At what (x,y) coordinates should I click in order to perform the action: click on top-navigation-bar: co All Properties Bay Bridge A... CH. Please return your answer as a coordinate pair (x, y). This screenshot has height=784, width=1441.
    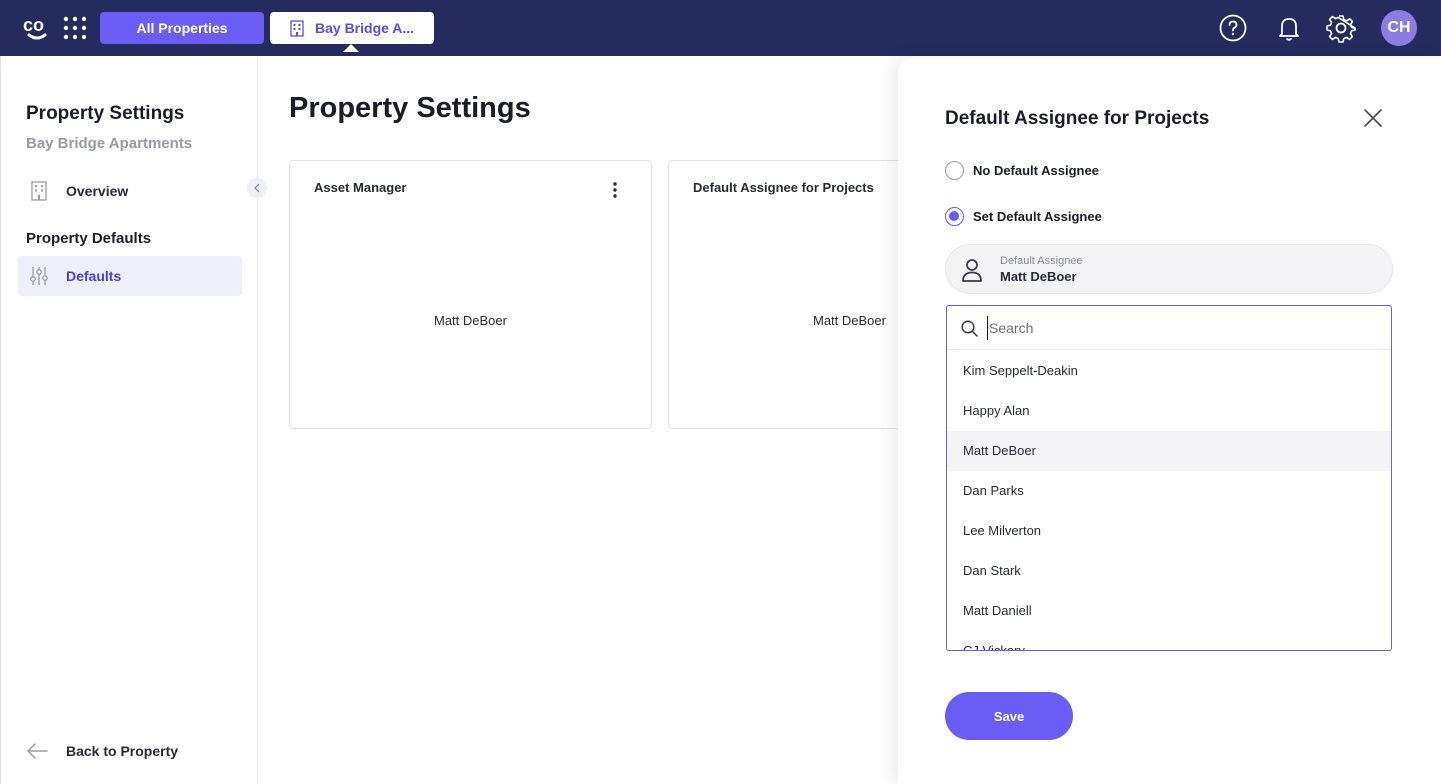
    Looking at the image, I should click on (720, 28).